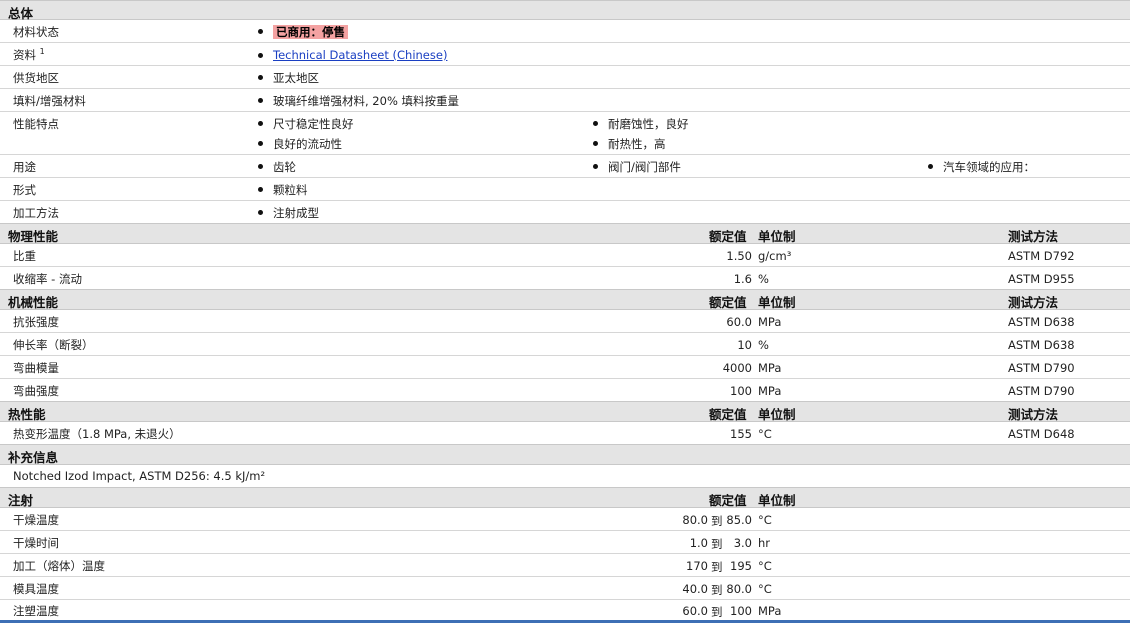 The image size is (1130, 623). What do you see at coordinates (21, 500) in the screenshot?
I see `section-title: 注射` at bounding box center [21, 500].